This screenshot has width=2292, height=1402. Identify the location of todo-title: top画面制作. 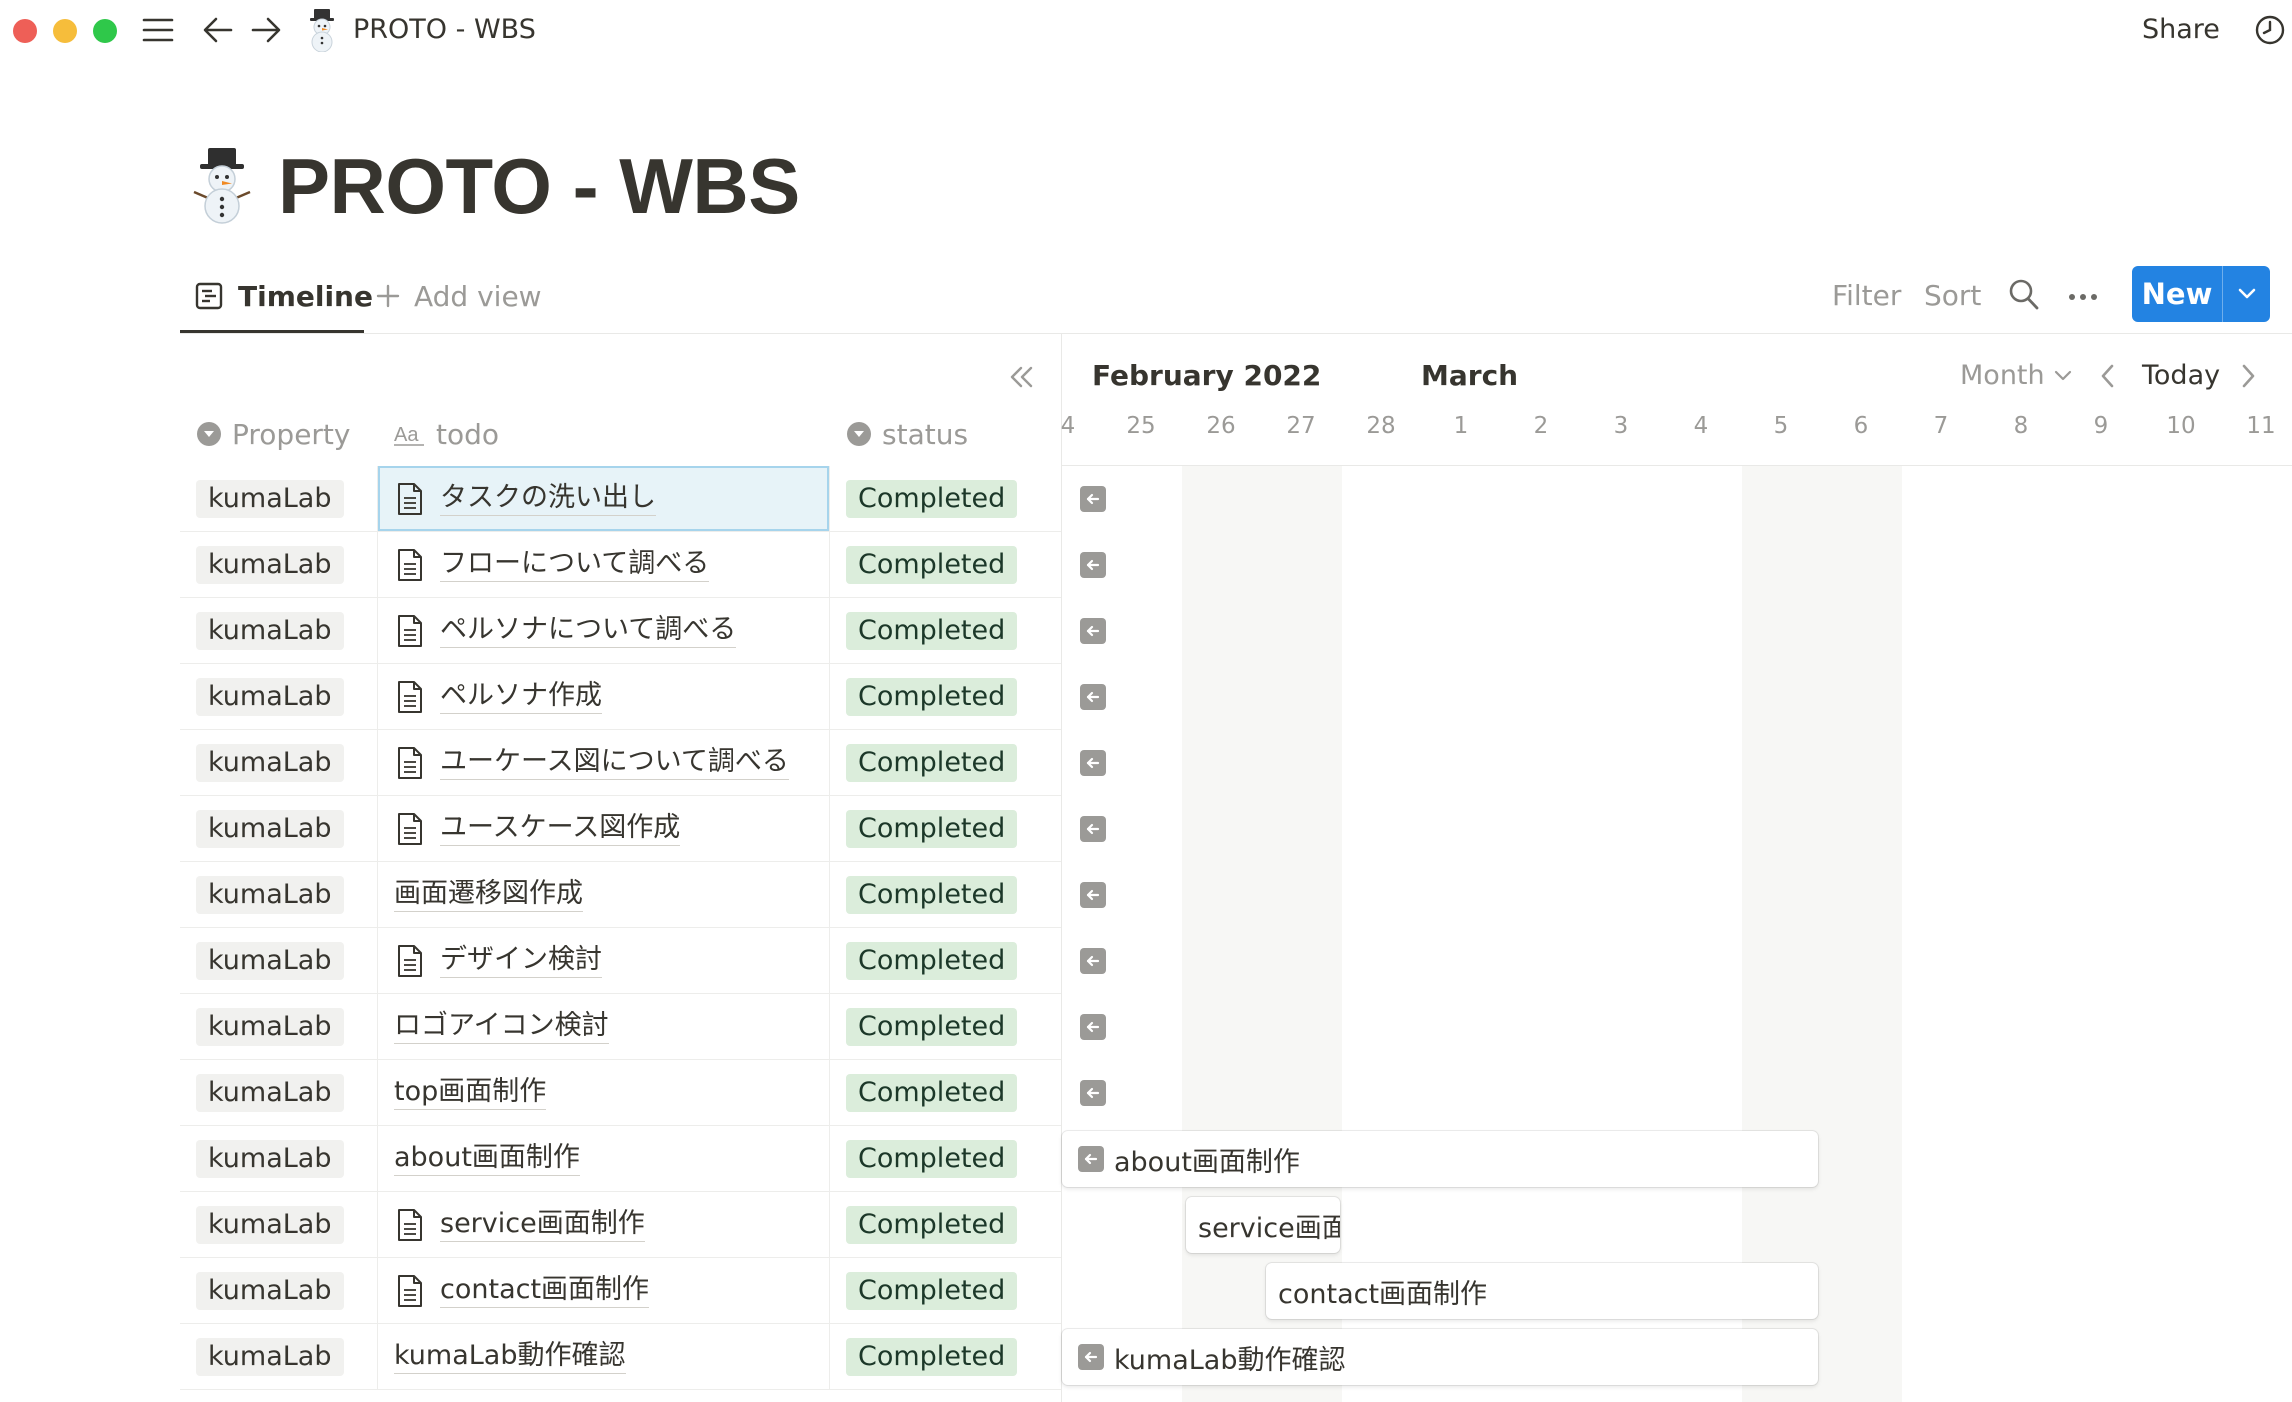
(470, 1092).